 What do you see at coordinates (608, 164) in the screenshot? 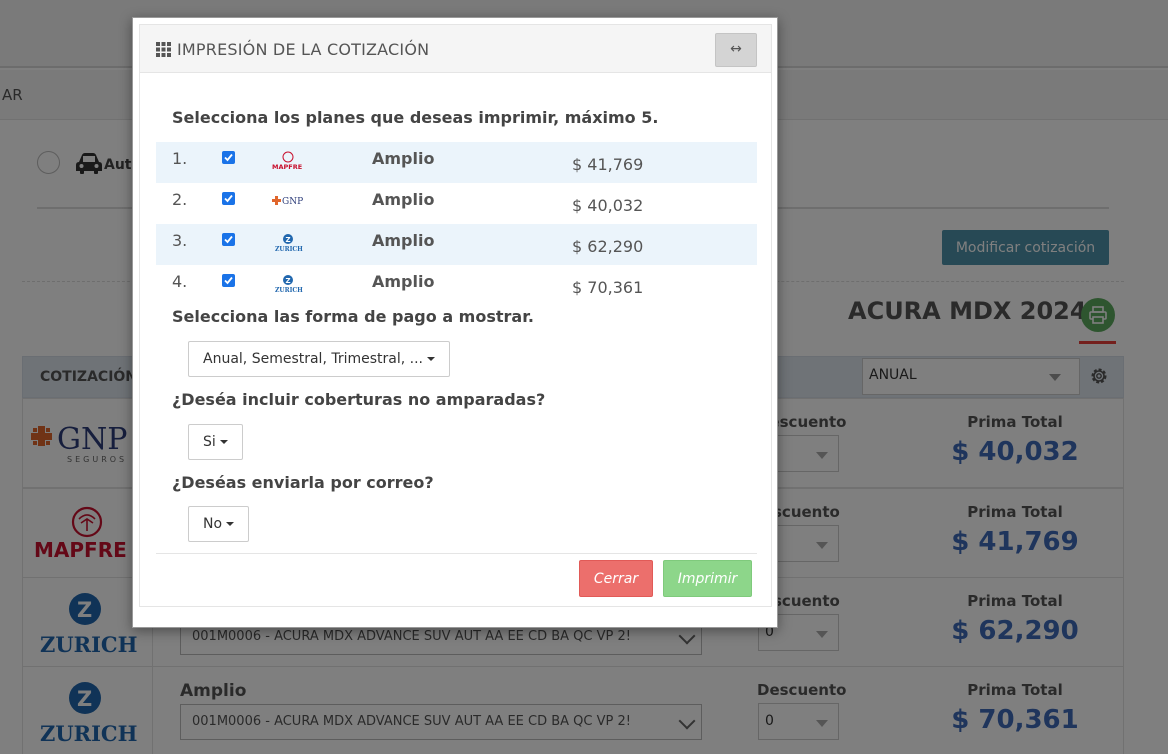
I see `plan-price: $ 41,769` at bounding box center [608, 164].